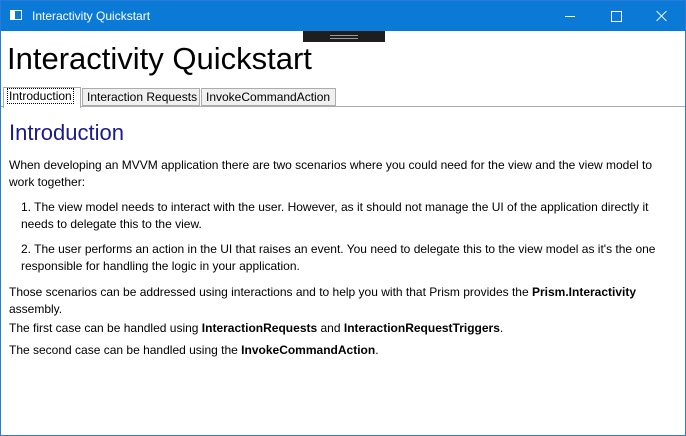 This screenshot has height=436, width=686. I want to click on text-run: The second case can be handled using the, so click(125, 350).